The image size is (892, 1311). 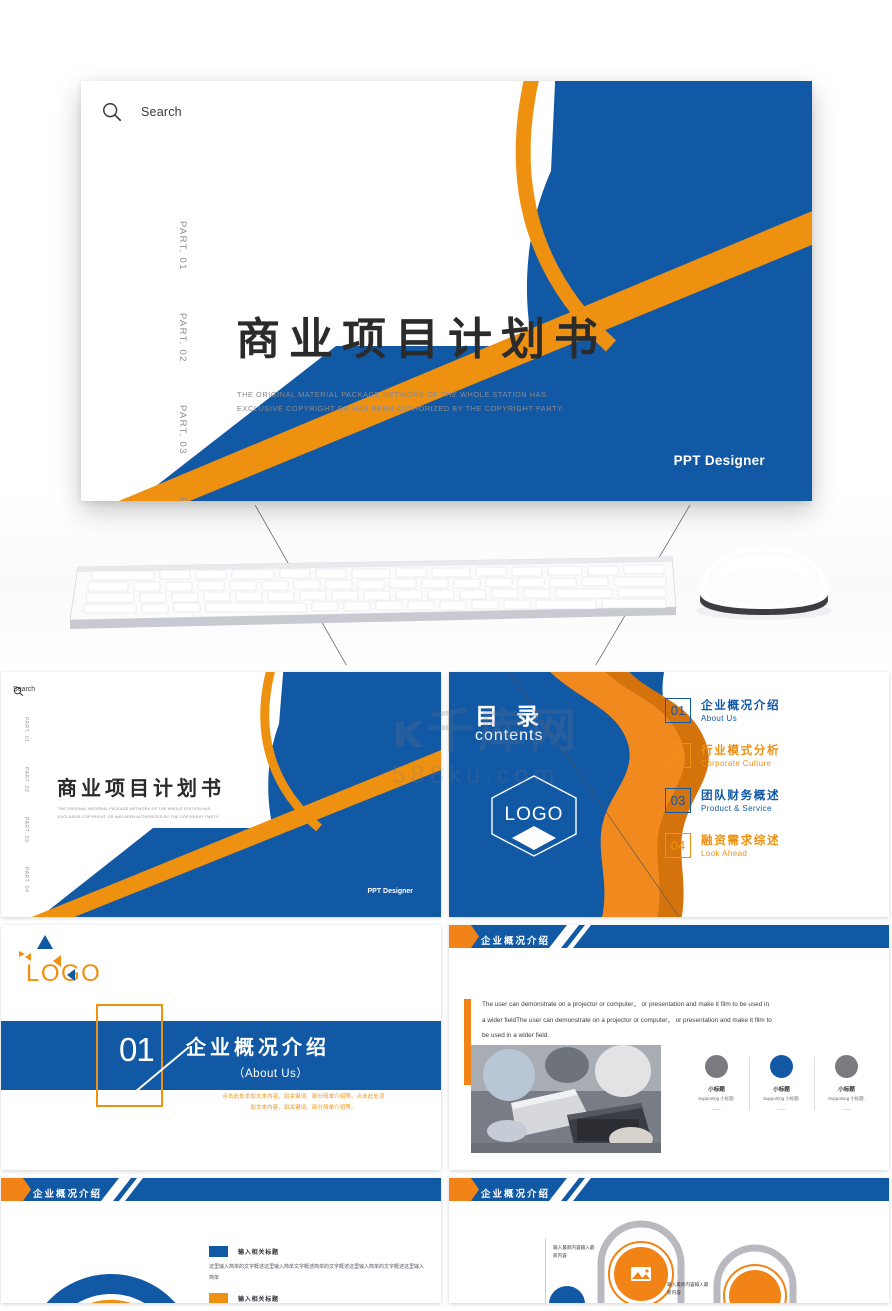 What do you see at coordinates (755, 1061) in the screenshot?
I see `link-glyph` at bounding box center [755, 1061].